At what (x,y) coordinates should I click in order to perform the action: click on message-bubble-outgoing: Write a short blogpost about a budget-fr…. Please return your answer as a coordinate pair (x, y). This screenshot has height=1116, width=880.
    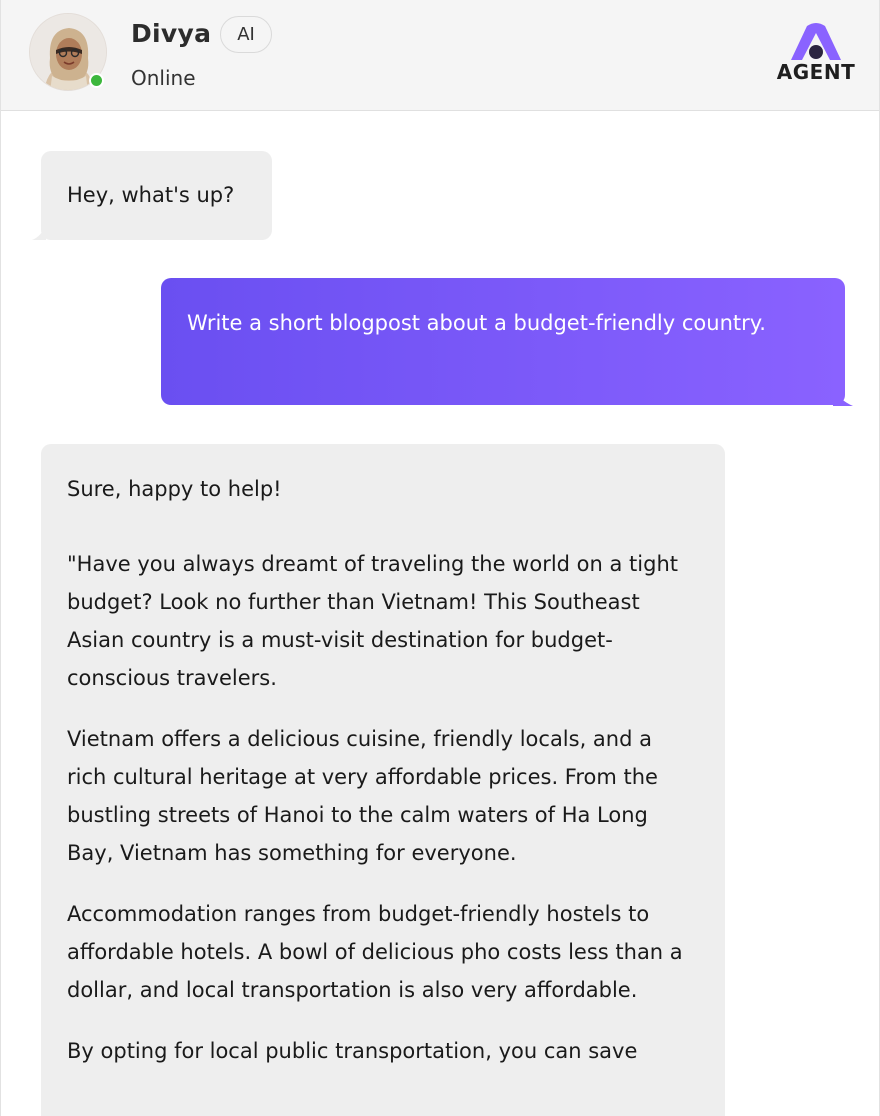
    Looking at the image, I should click on (503, 341).